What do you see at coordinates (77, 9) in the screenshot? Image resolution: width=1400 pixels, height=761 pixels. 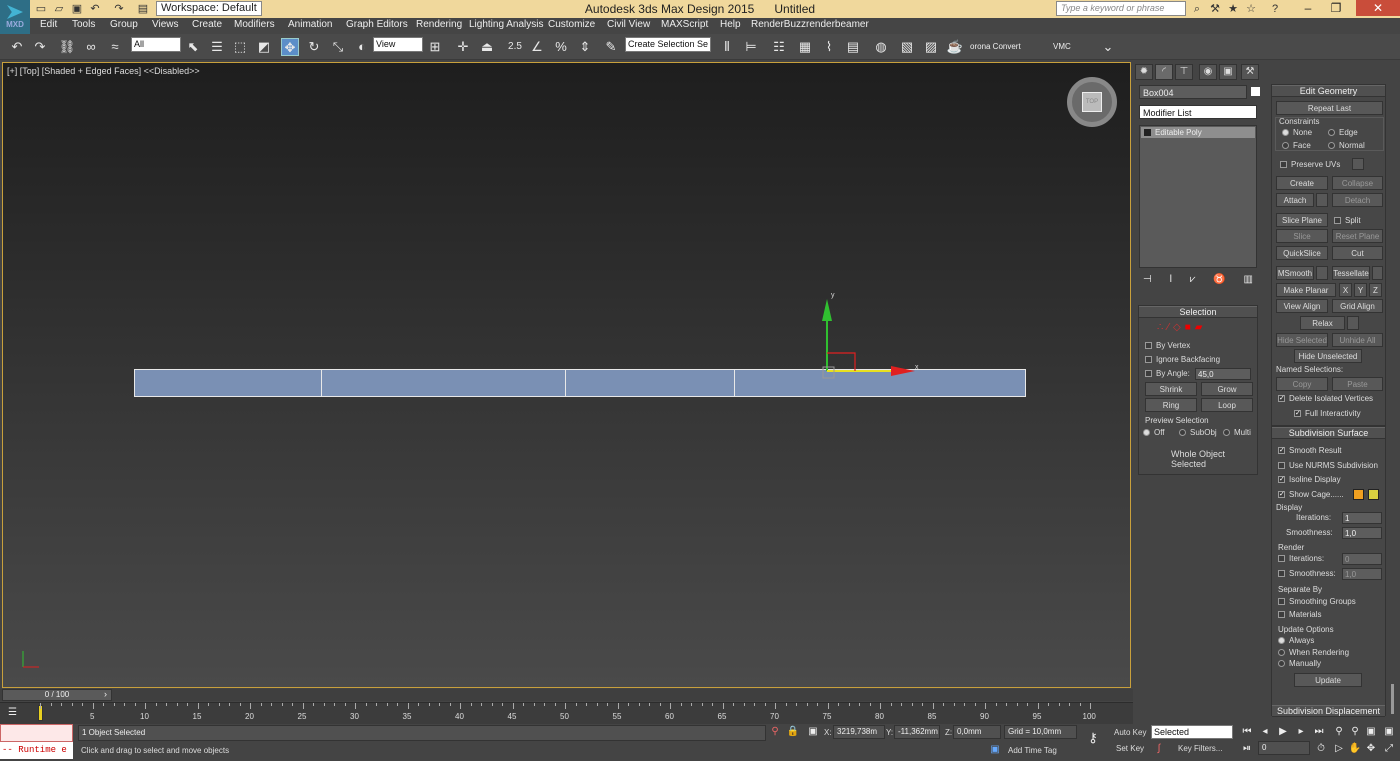 I see `save-file-icon: ▣` at bounding box center [77, 9].